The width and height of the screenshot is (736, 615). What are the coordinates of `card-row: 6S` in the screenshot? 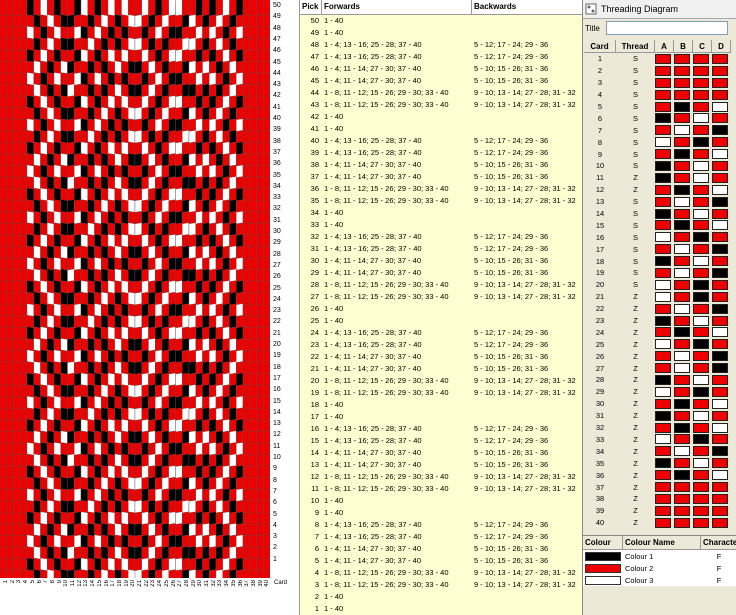 It's located at (657, 118).